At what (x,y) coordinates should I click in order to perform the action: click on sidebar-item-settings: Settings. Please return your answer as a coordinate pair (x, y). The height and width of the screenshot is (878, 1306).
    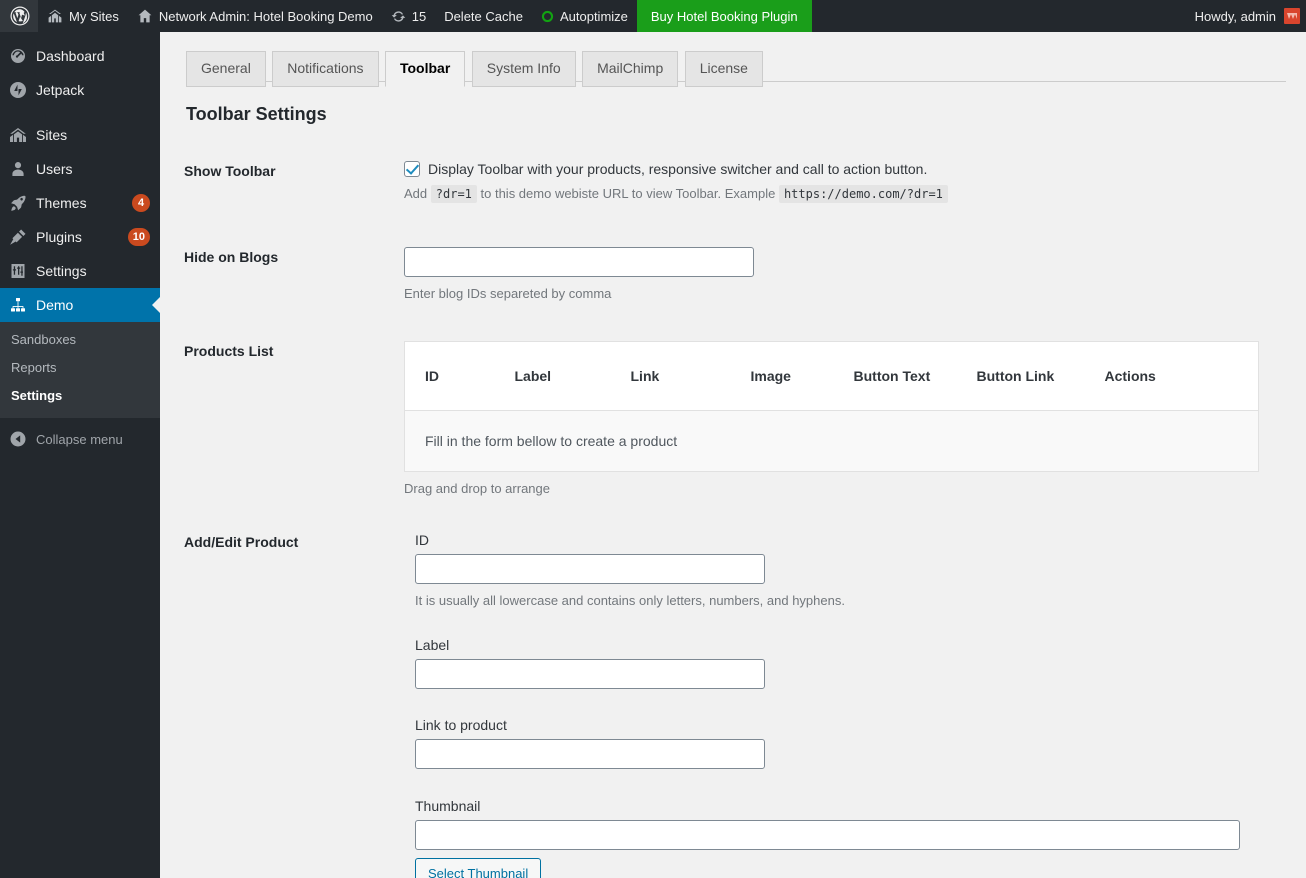
    Looking at the image, I should click on (80, 271).